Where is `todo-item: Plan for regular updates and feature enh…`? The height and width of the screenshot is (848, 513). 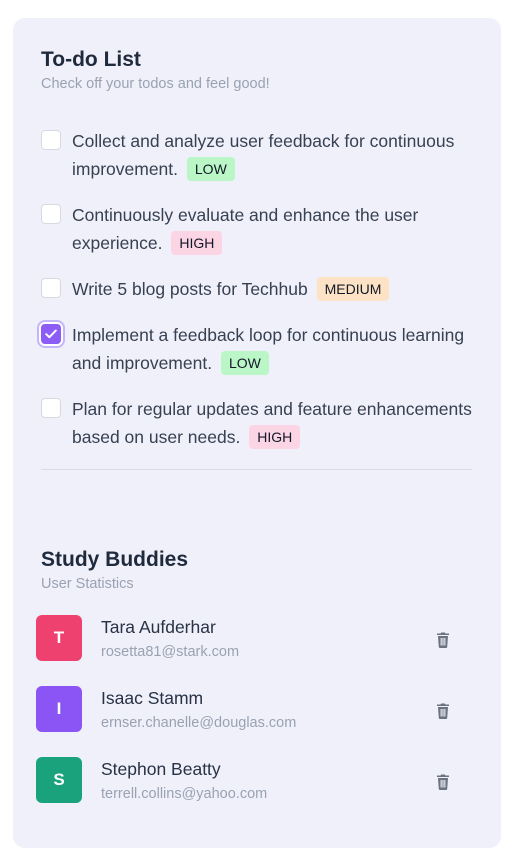 todo-item: Plan for regular updates and feature enh… is located at coordinates (256, 423).